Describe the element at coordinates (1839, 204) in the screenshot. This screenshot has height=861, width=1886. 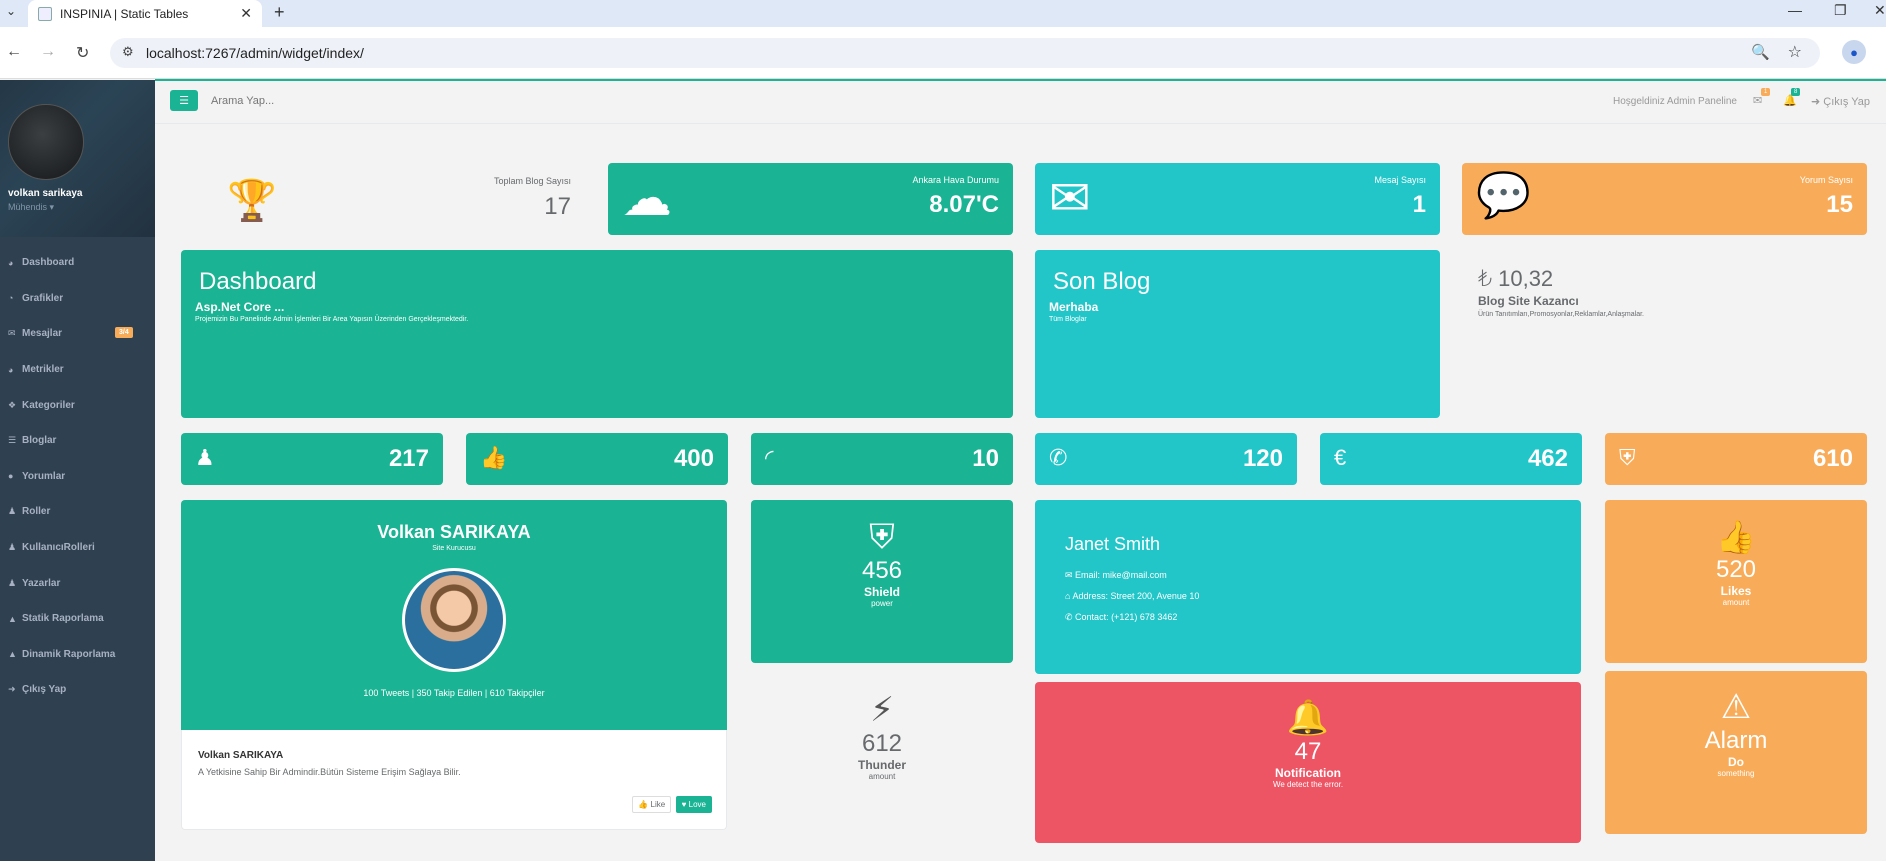
I see `comment-count-value: 15` at that location.